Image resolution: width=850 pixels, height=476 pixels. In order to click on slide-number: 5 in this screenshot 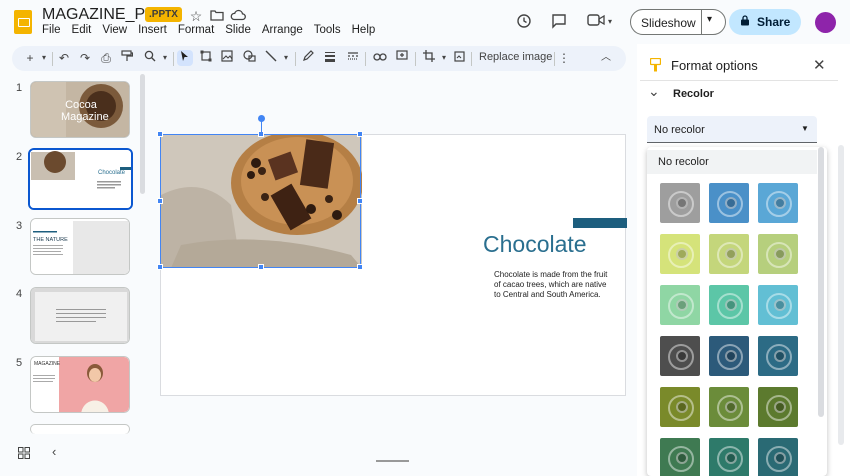, I will do `click(19, 363)`.